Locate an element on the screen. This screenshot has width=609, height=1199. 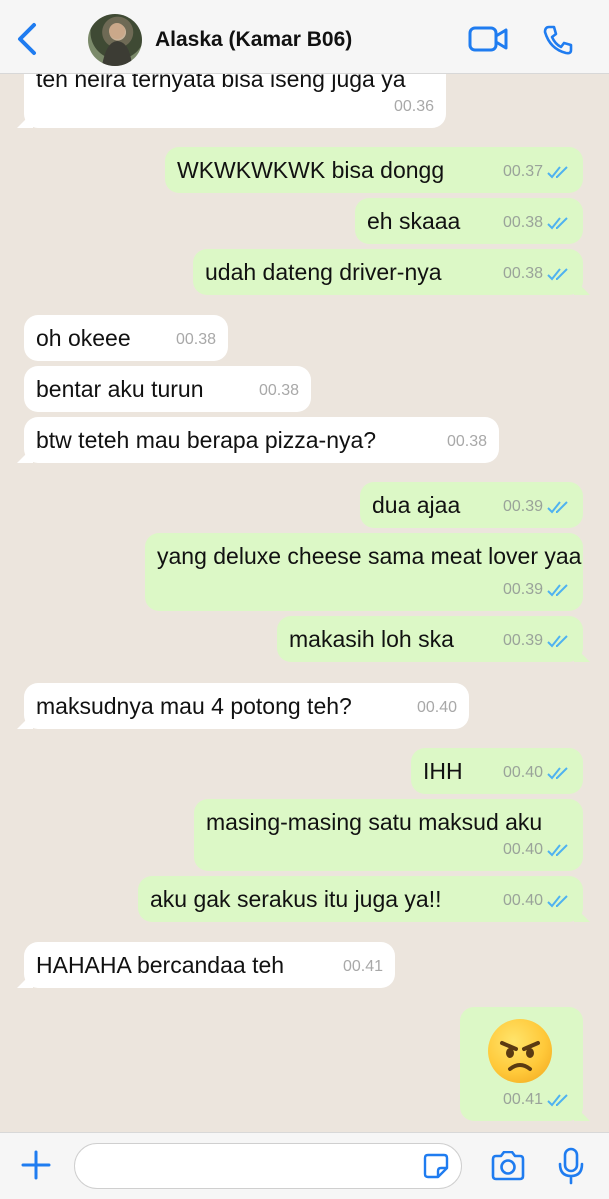
message-text: yang deluxe cheese sama meat lover yaa is located at coordinates (369, 556).